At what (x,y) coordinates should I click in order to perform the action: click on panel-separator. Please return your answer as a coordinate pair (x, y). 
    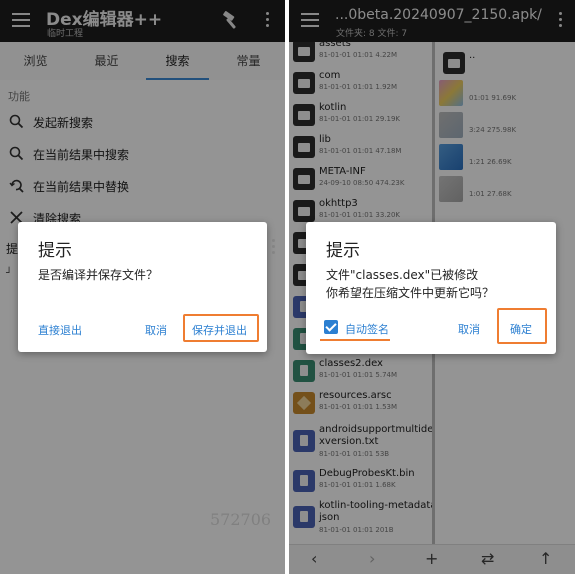
    Looking at the image, I should click on (287, 287).